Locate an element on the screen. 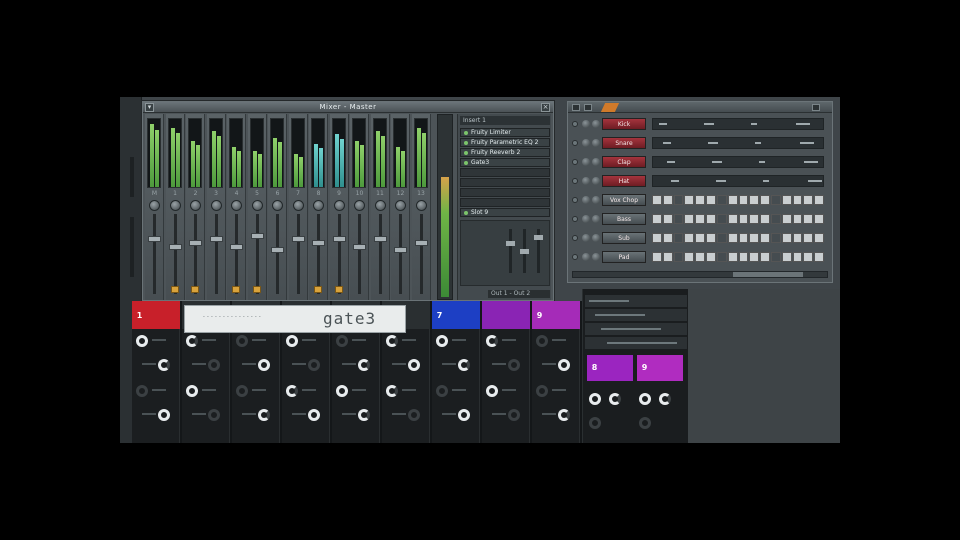 This screenshot has width=960, height=540. mixer-menu-button: ▾ is located at coordinates (149, 107).